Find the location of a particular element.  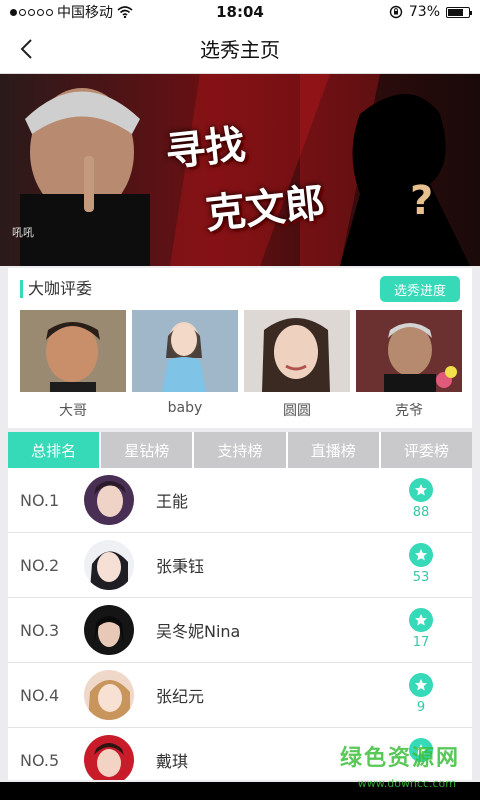

status-left: 中国移动 is located at coordinates (100, 12).